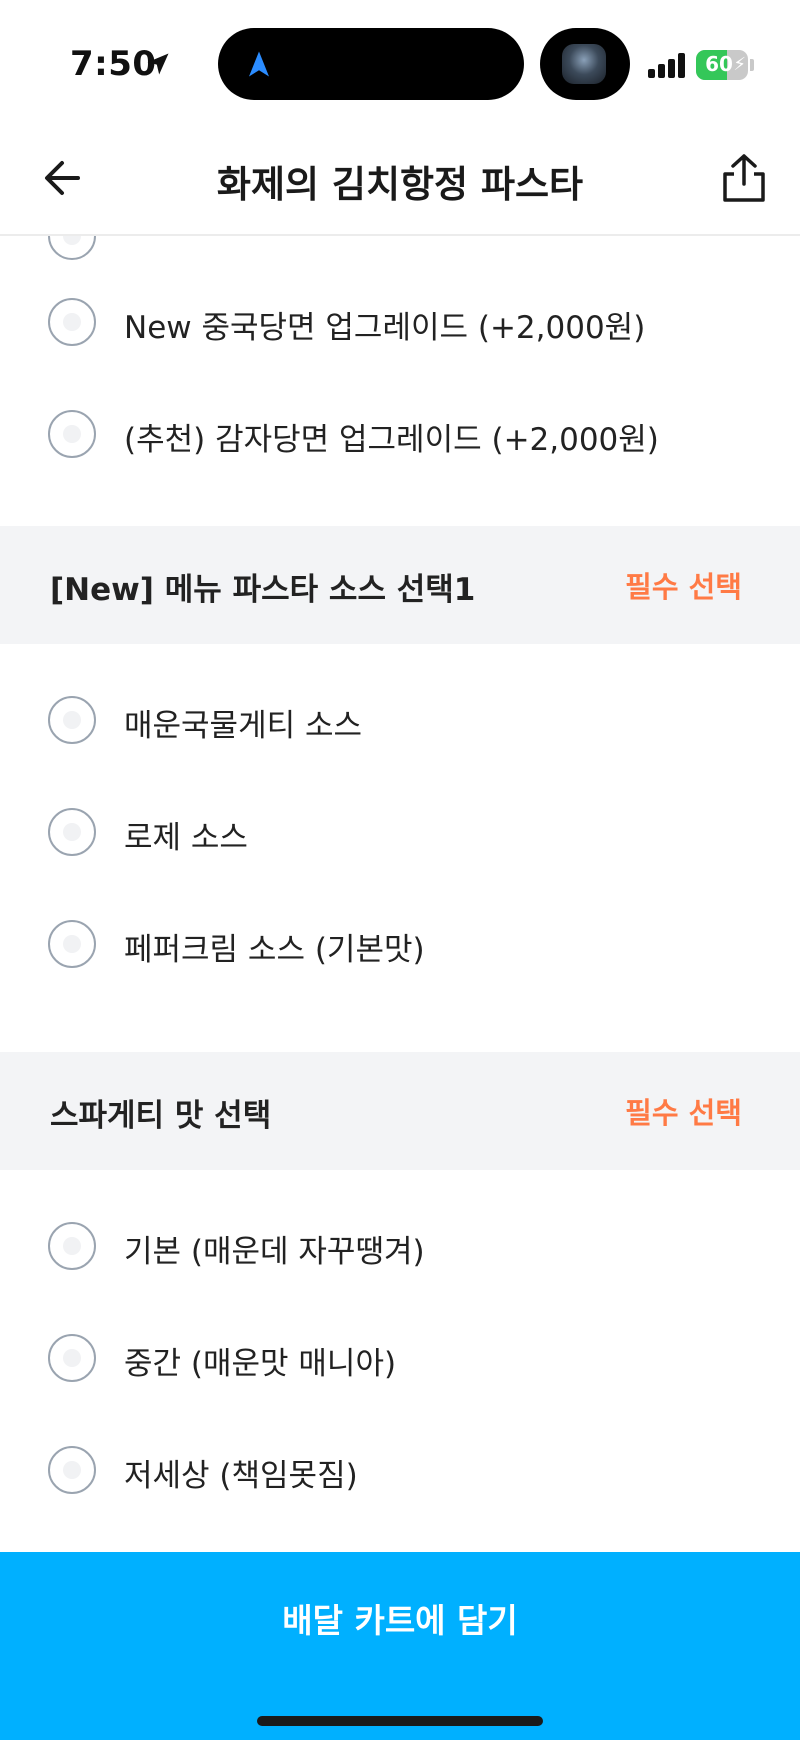 This screenshot has width=800, height=1740. What do you see at coordinates (400, 1360) in the screenshot?
I see `option-row: 중간 (매운맛 매니아)` at bounding box center [400, 1360].